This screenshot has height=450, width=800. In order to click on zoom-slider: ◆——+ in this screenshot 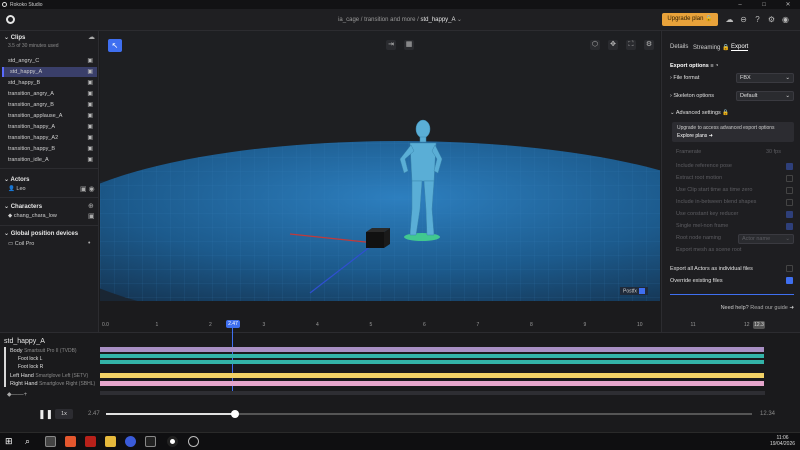, I will do `click(17, 394)`.